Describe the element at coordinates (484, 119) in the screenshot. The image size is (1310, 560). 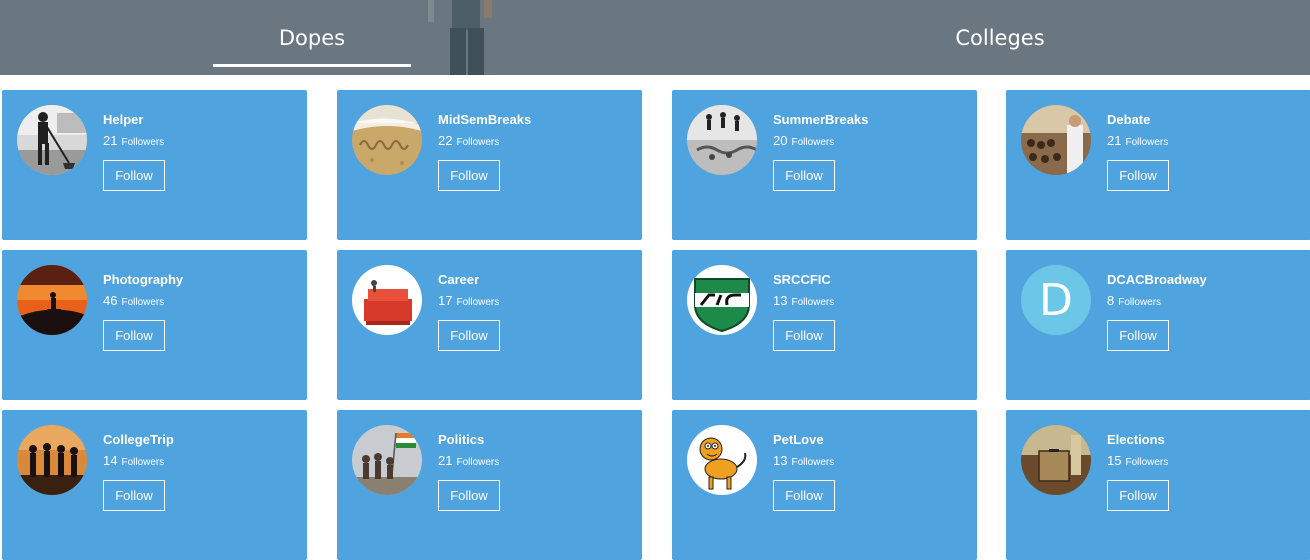
I see `group-name: MidSemBreaks` at that location.